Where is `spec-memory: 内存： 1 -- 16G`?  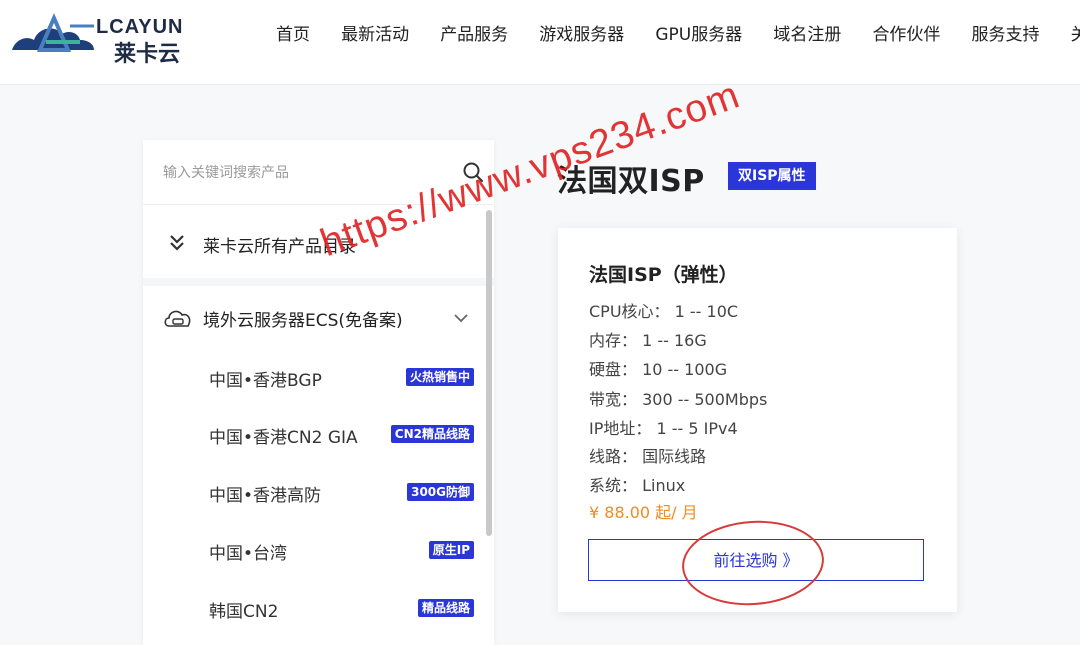
spec-memory: 内存： 1 -- 16G is located at coordinates (648, 340).